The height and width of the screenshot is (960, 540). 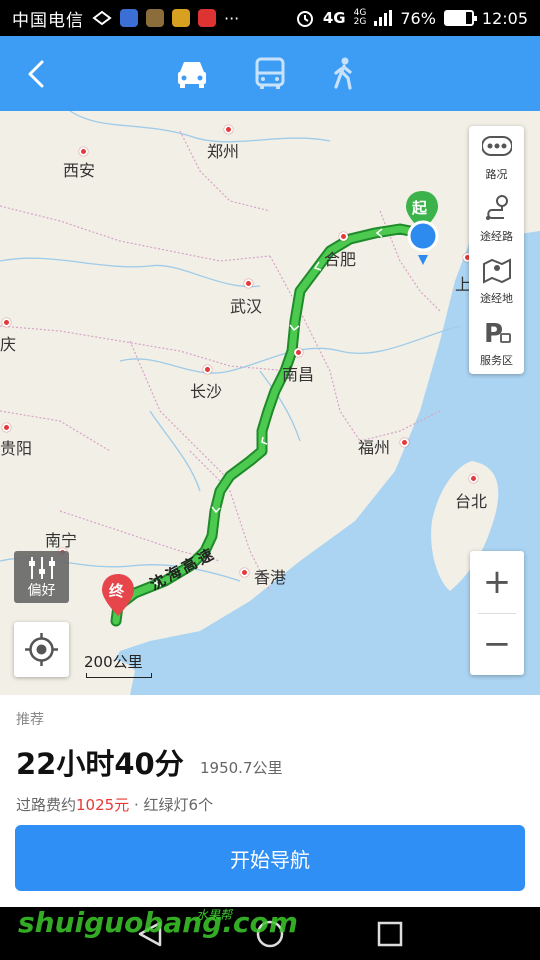 I want to click on watermark: shuiguobang.com, so click(x=158, y=922).